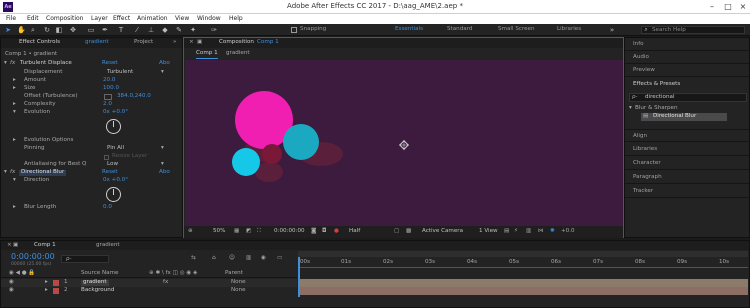 The image size is (750, 308). I want to click on menu-composition: Composition, so click(64, 19).